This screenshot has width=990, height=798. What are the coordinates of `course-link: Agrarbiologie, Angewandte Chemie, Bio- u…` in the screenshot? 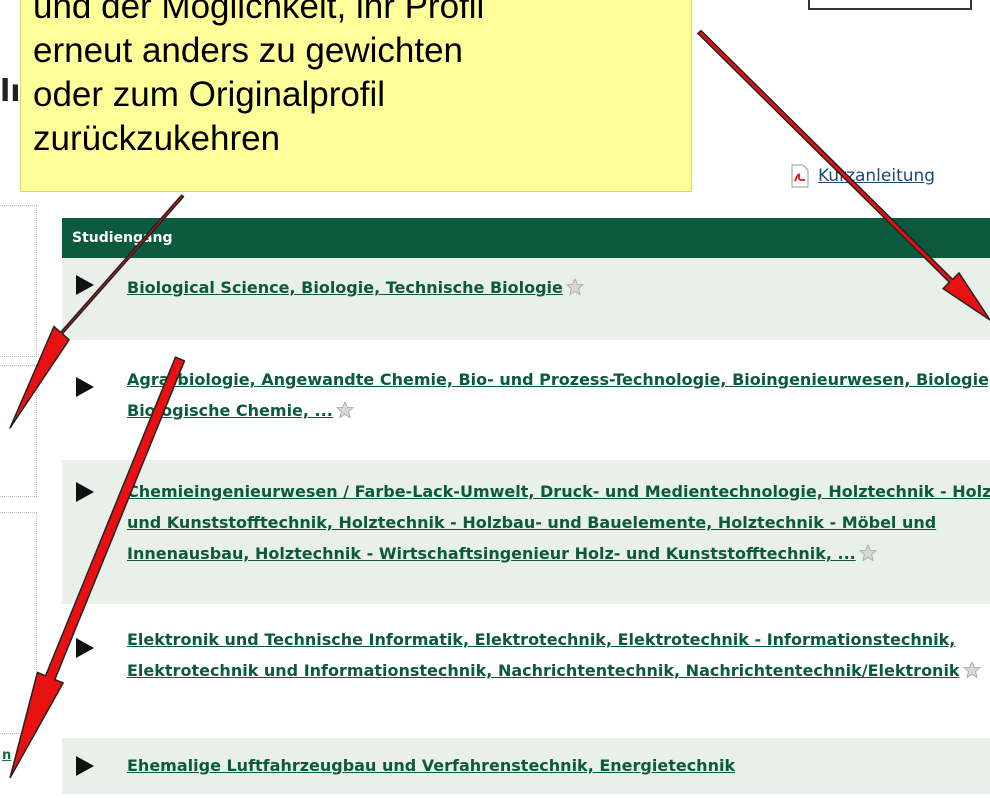 It's located at (558, 395).